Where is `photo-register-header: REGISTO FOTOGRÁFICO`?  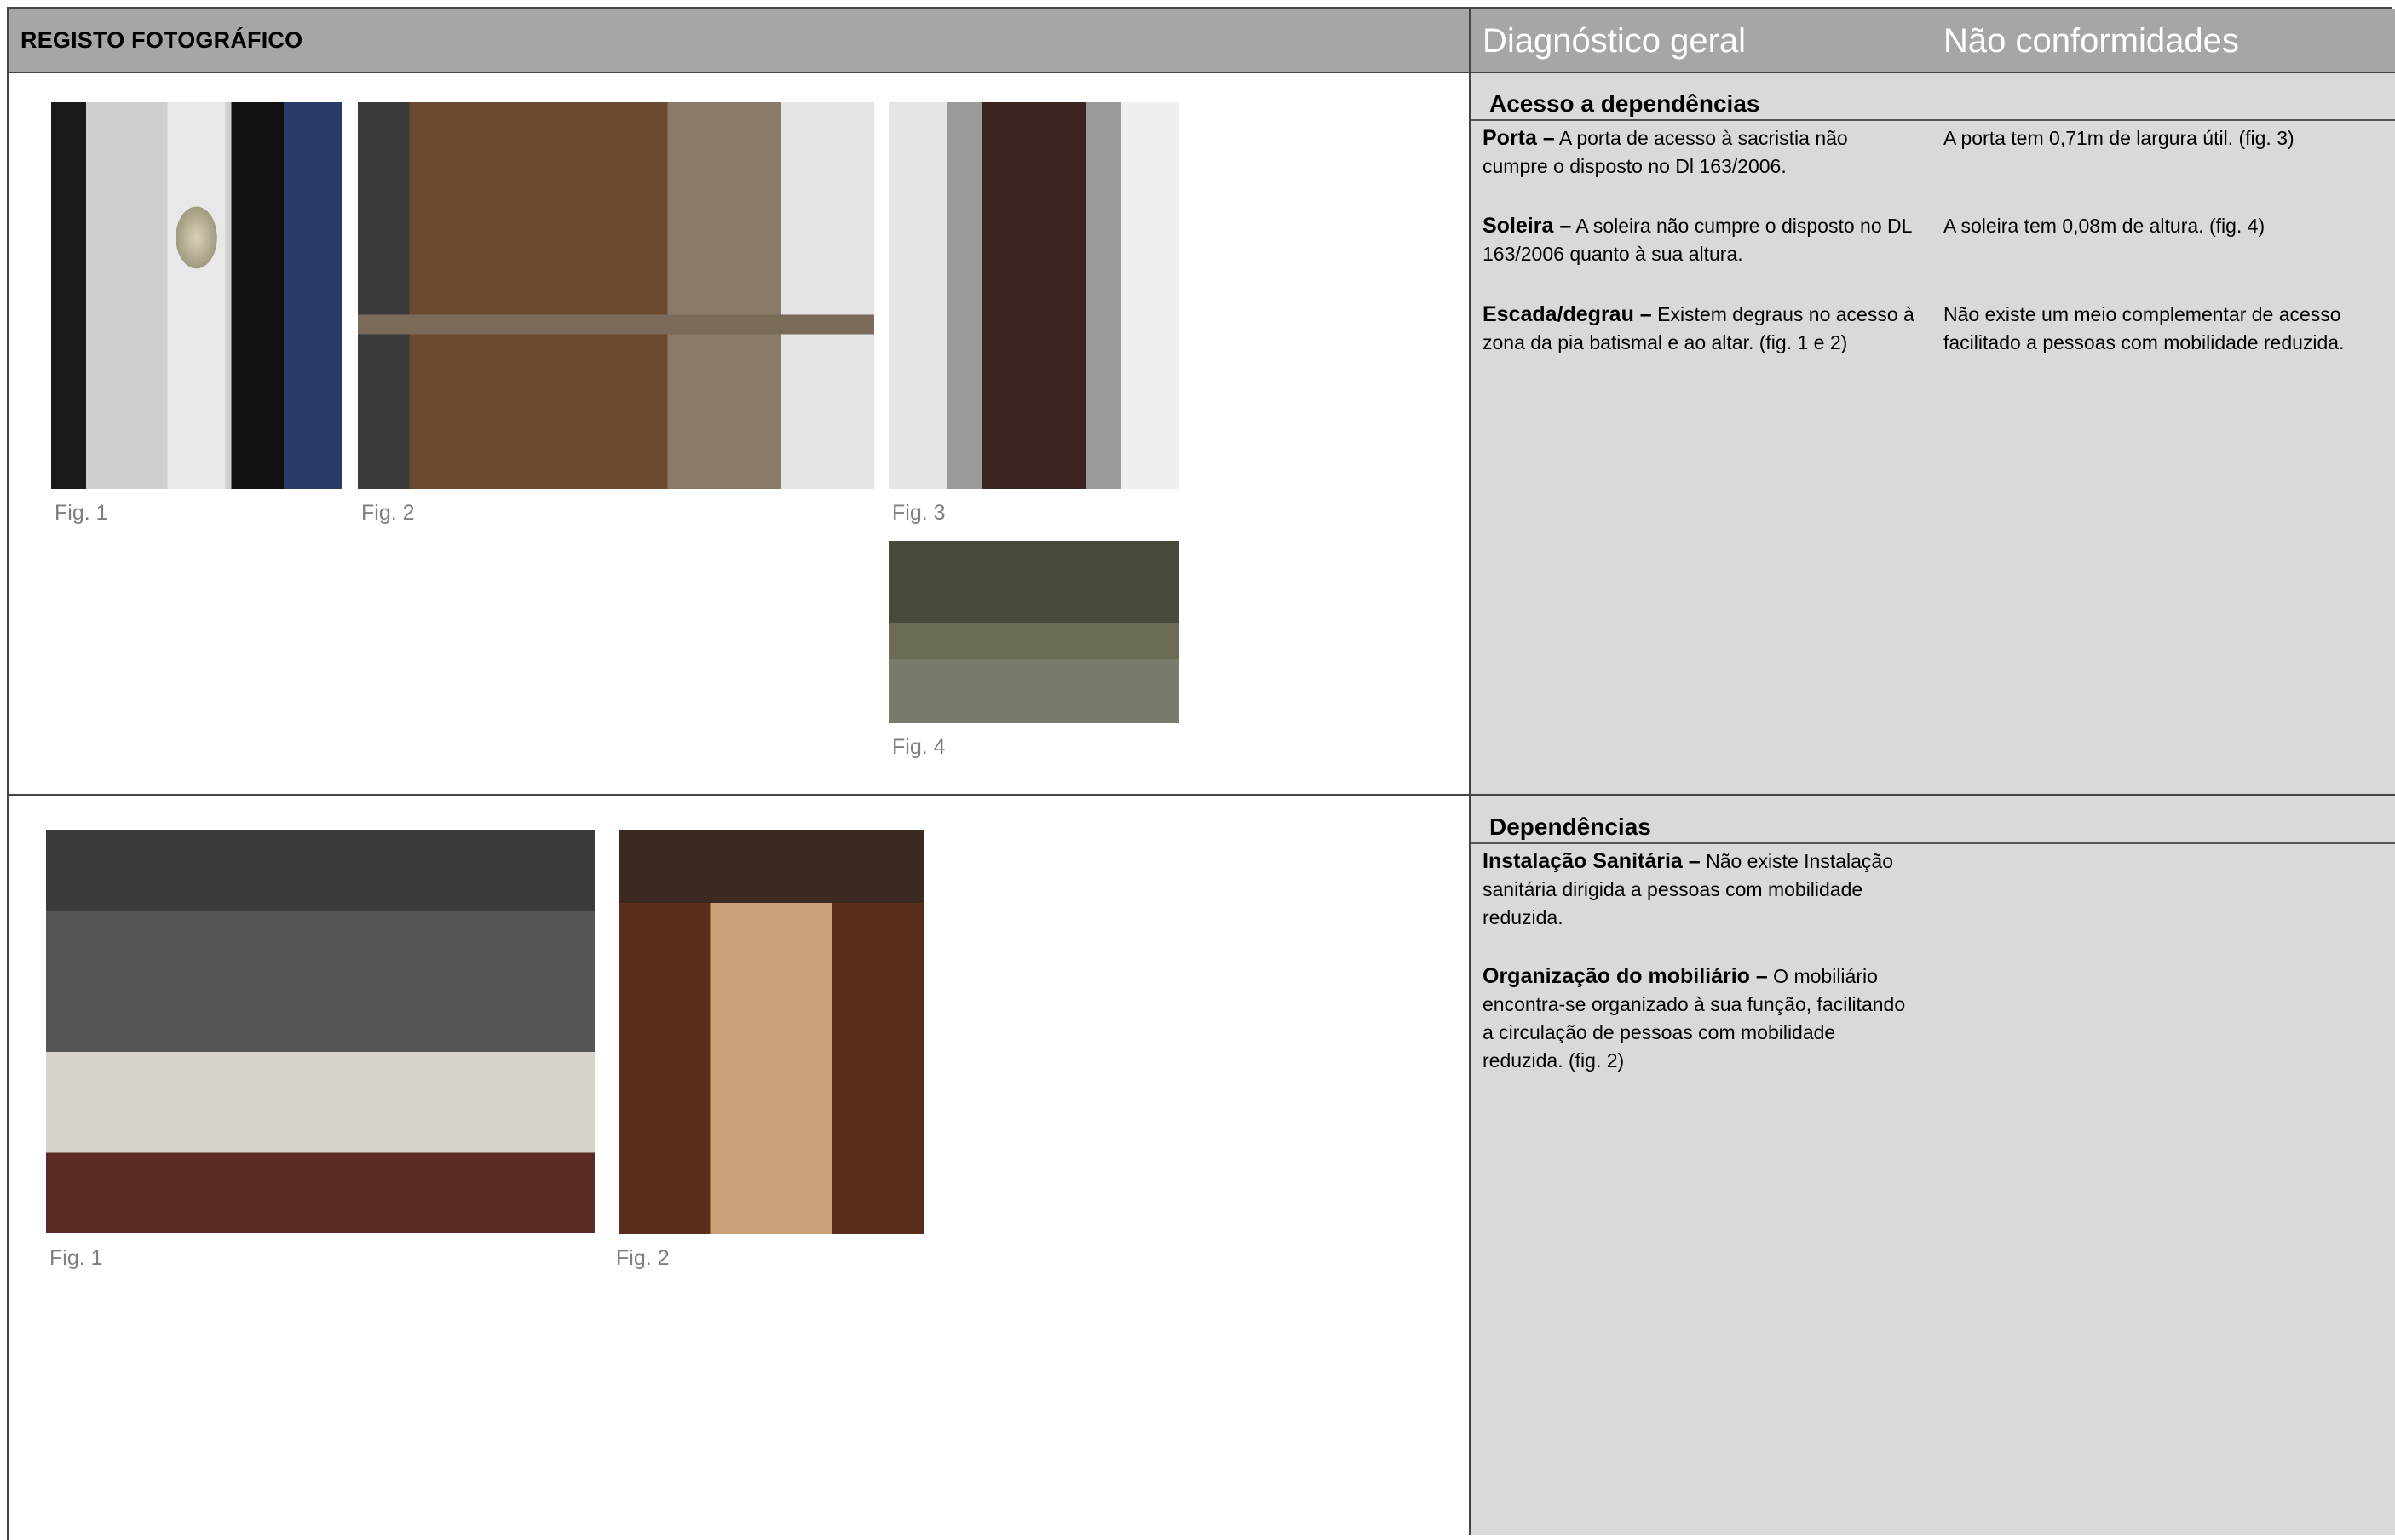
photo-register-header: REGISTO FOTOGRÁFICO is located at coordinates (739, 41).